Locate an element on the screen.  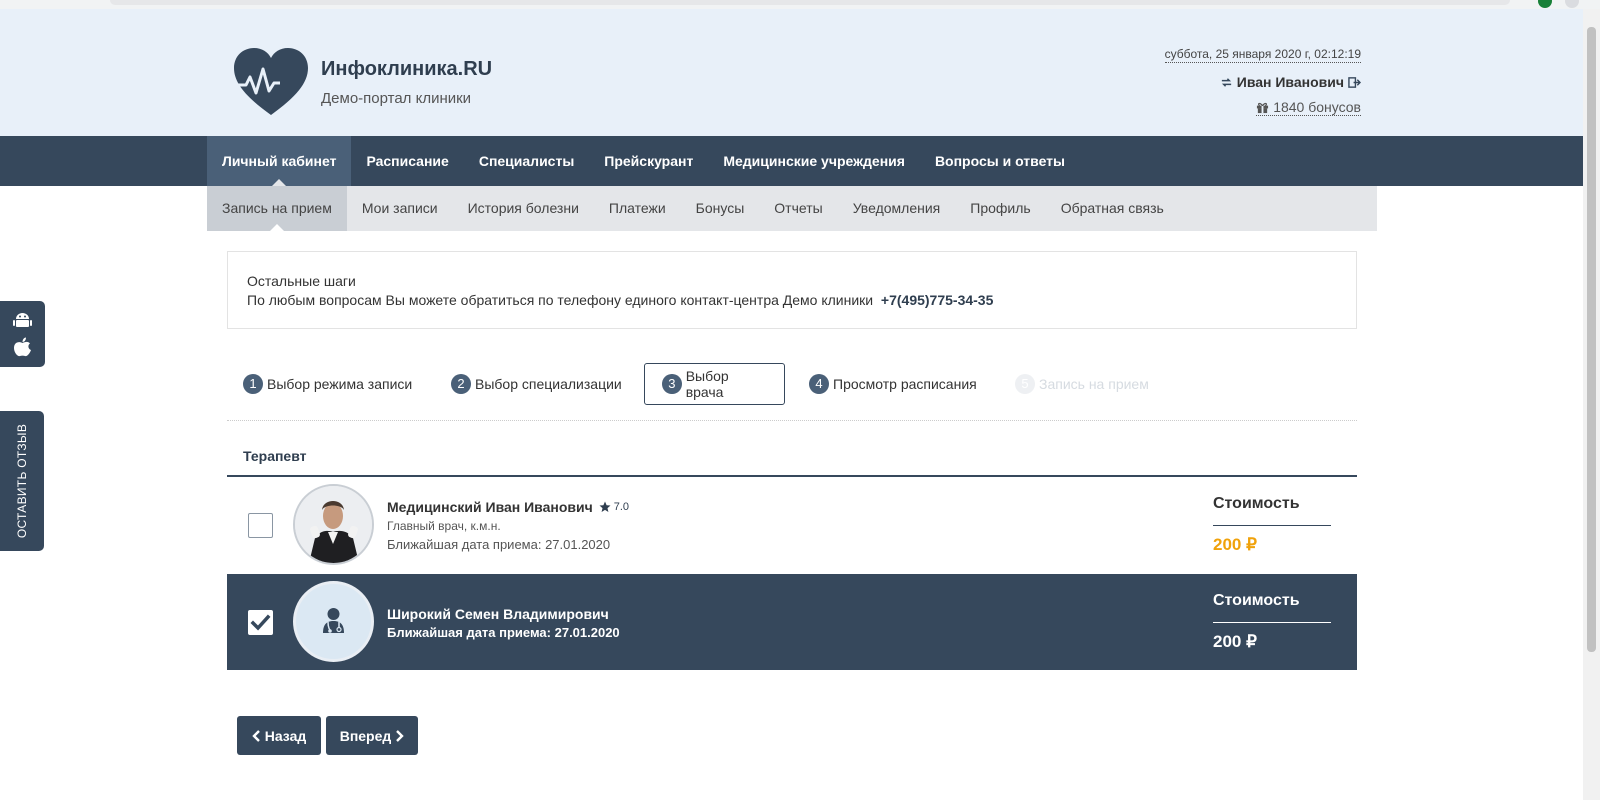
step-3: 3 Выбор врача is located at coordinates (714, 384).